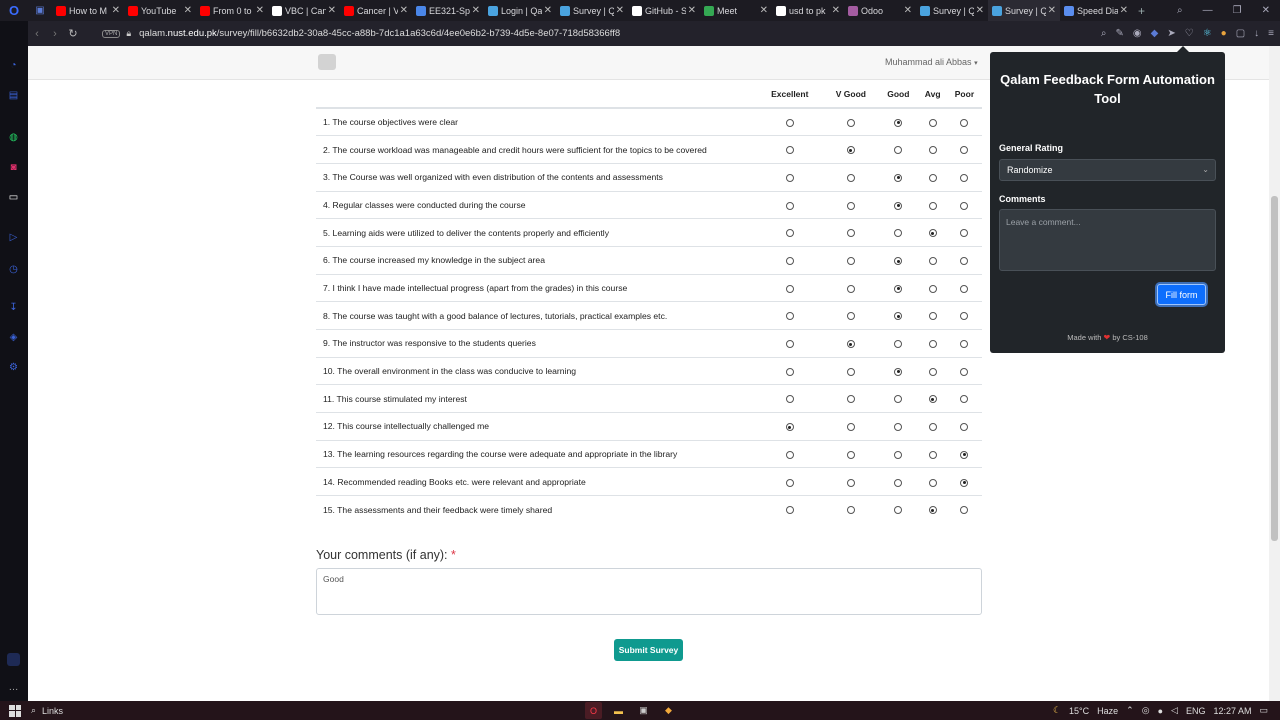 Image resolution: width=1280 pixels, height=720 pixels. What do you see at coordinates (1208, 10) in the screenshot?
I see `minimize-icon: —` at bounding box center [1208, 10].